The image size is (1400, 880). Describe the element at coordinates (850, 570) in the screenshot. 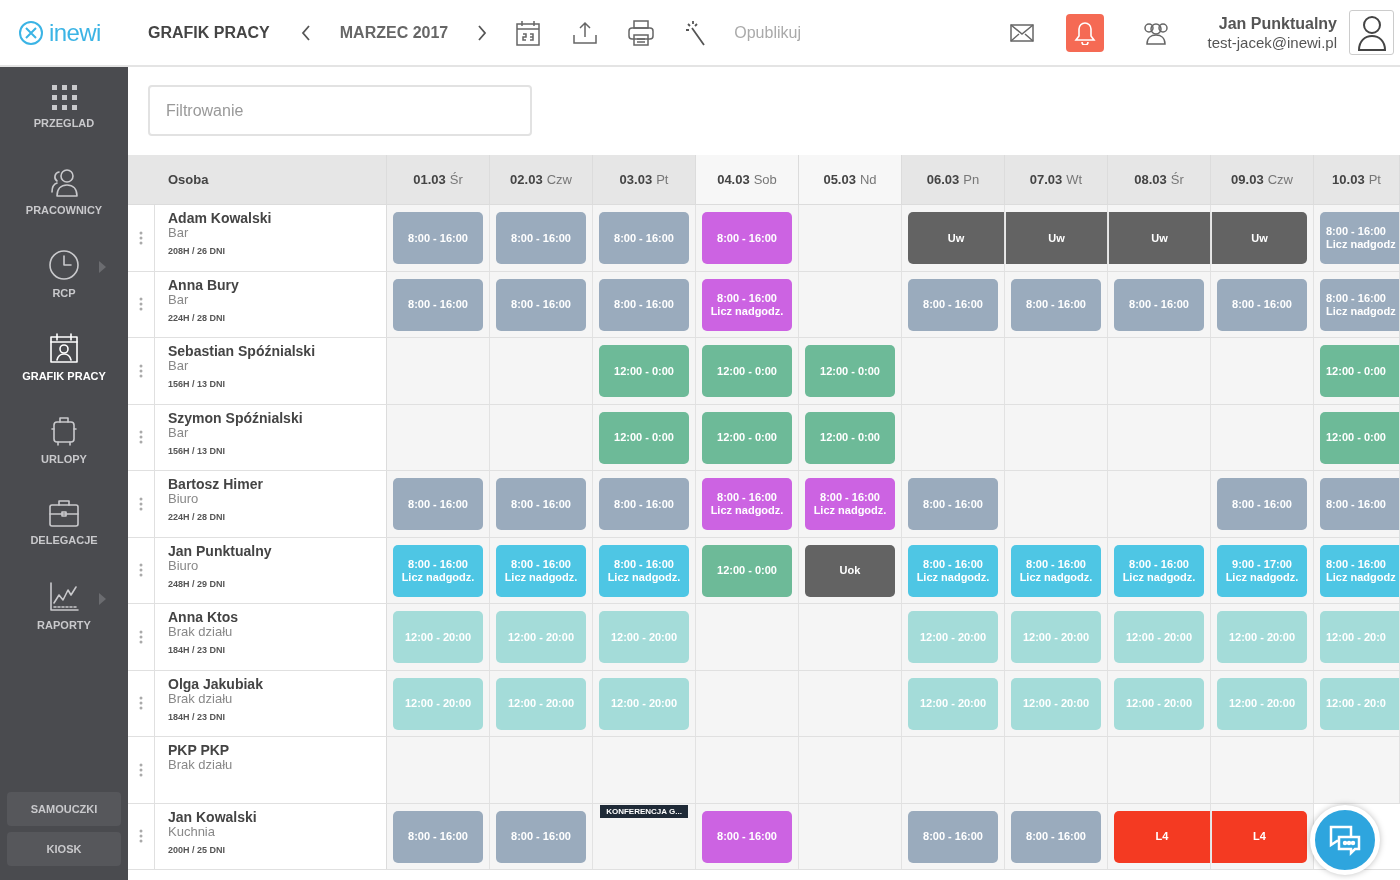

I see `shift-block: Uok` at that location.